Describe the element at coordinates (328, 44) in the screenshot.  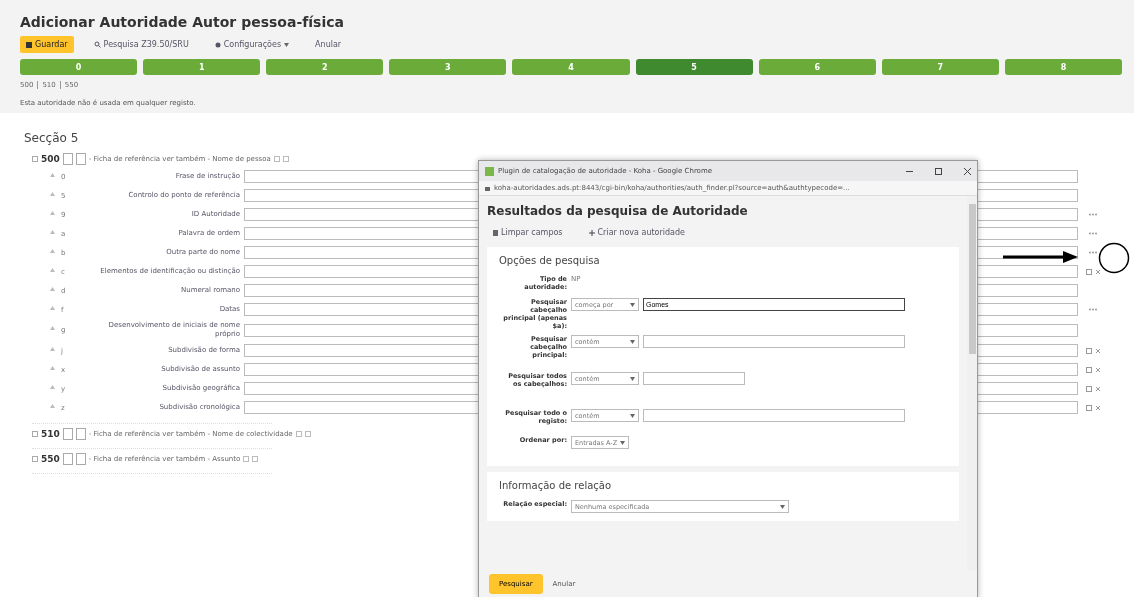
I see `cancel-link: Anular` at that location.